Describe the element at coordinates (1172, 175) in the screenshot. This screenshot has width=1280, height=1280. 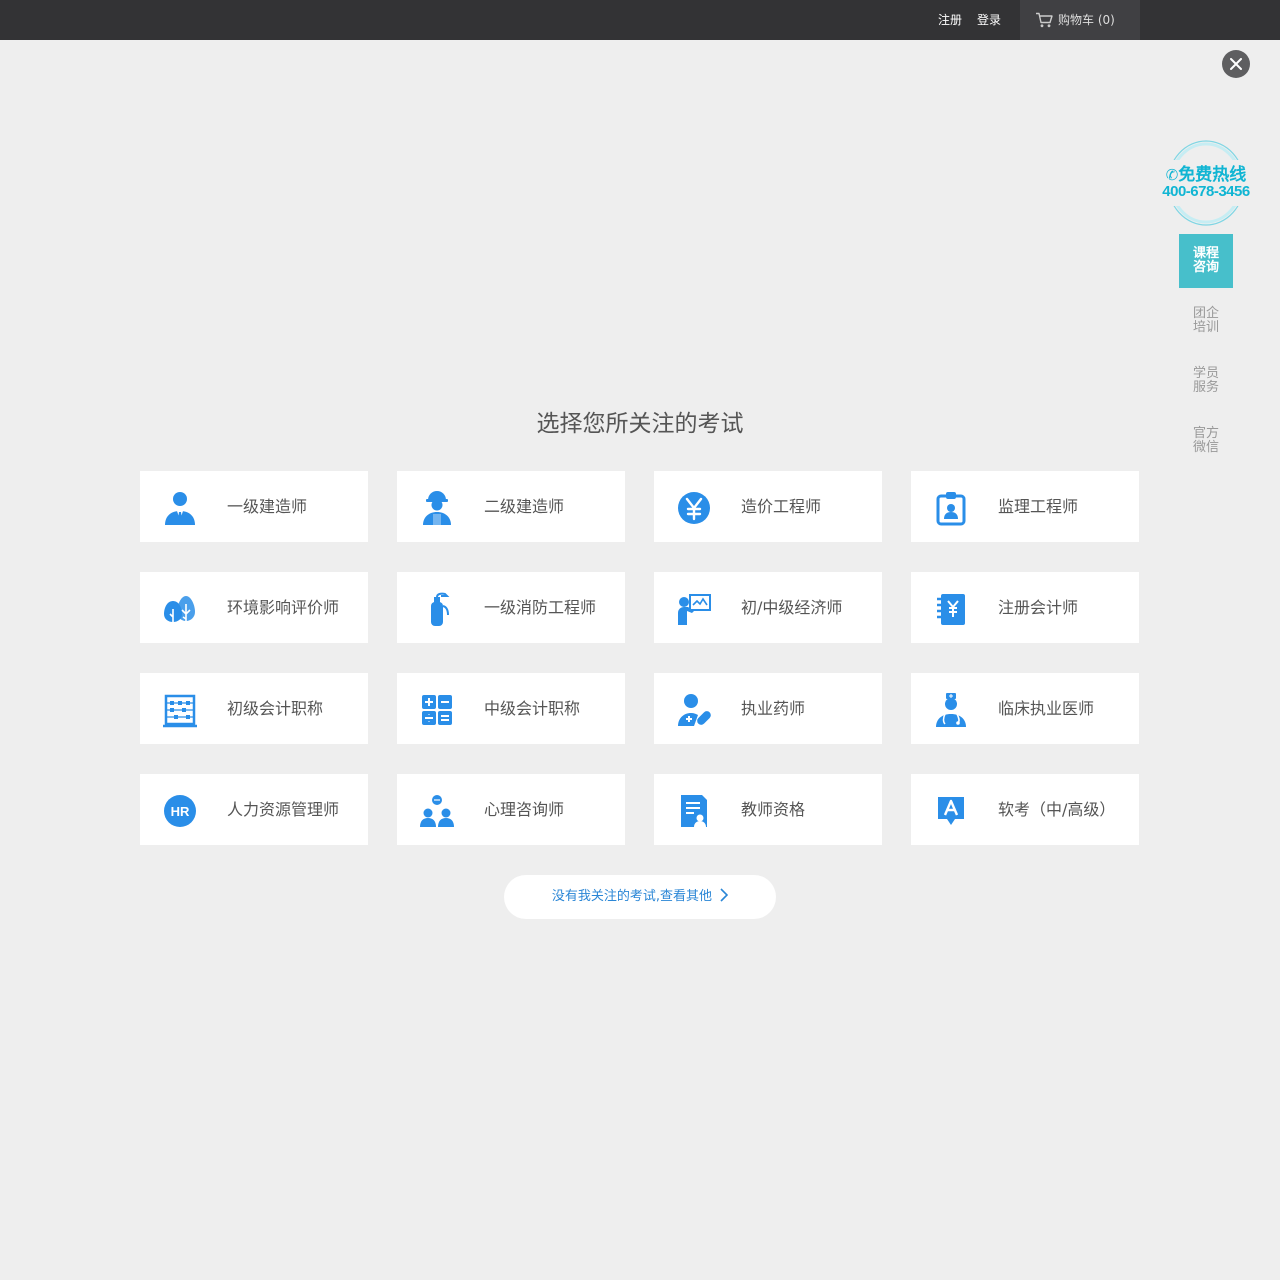
I see `phone-icon: ✆` at that location.